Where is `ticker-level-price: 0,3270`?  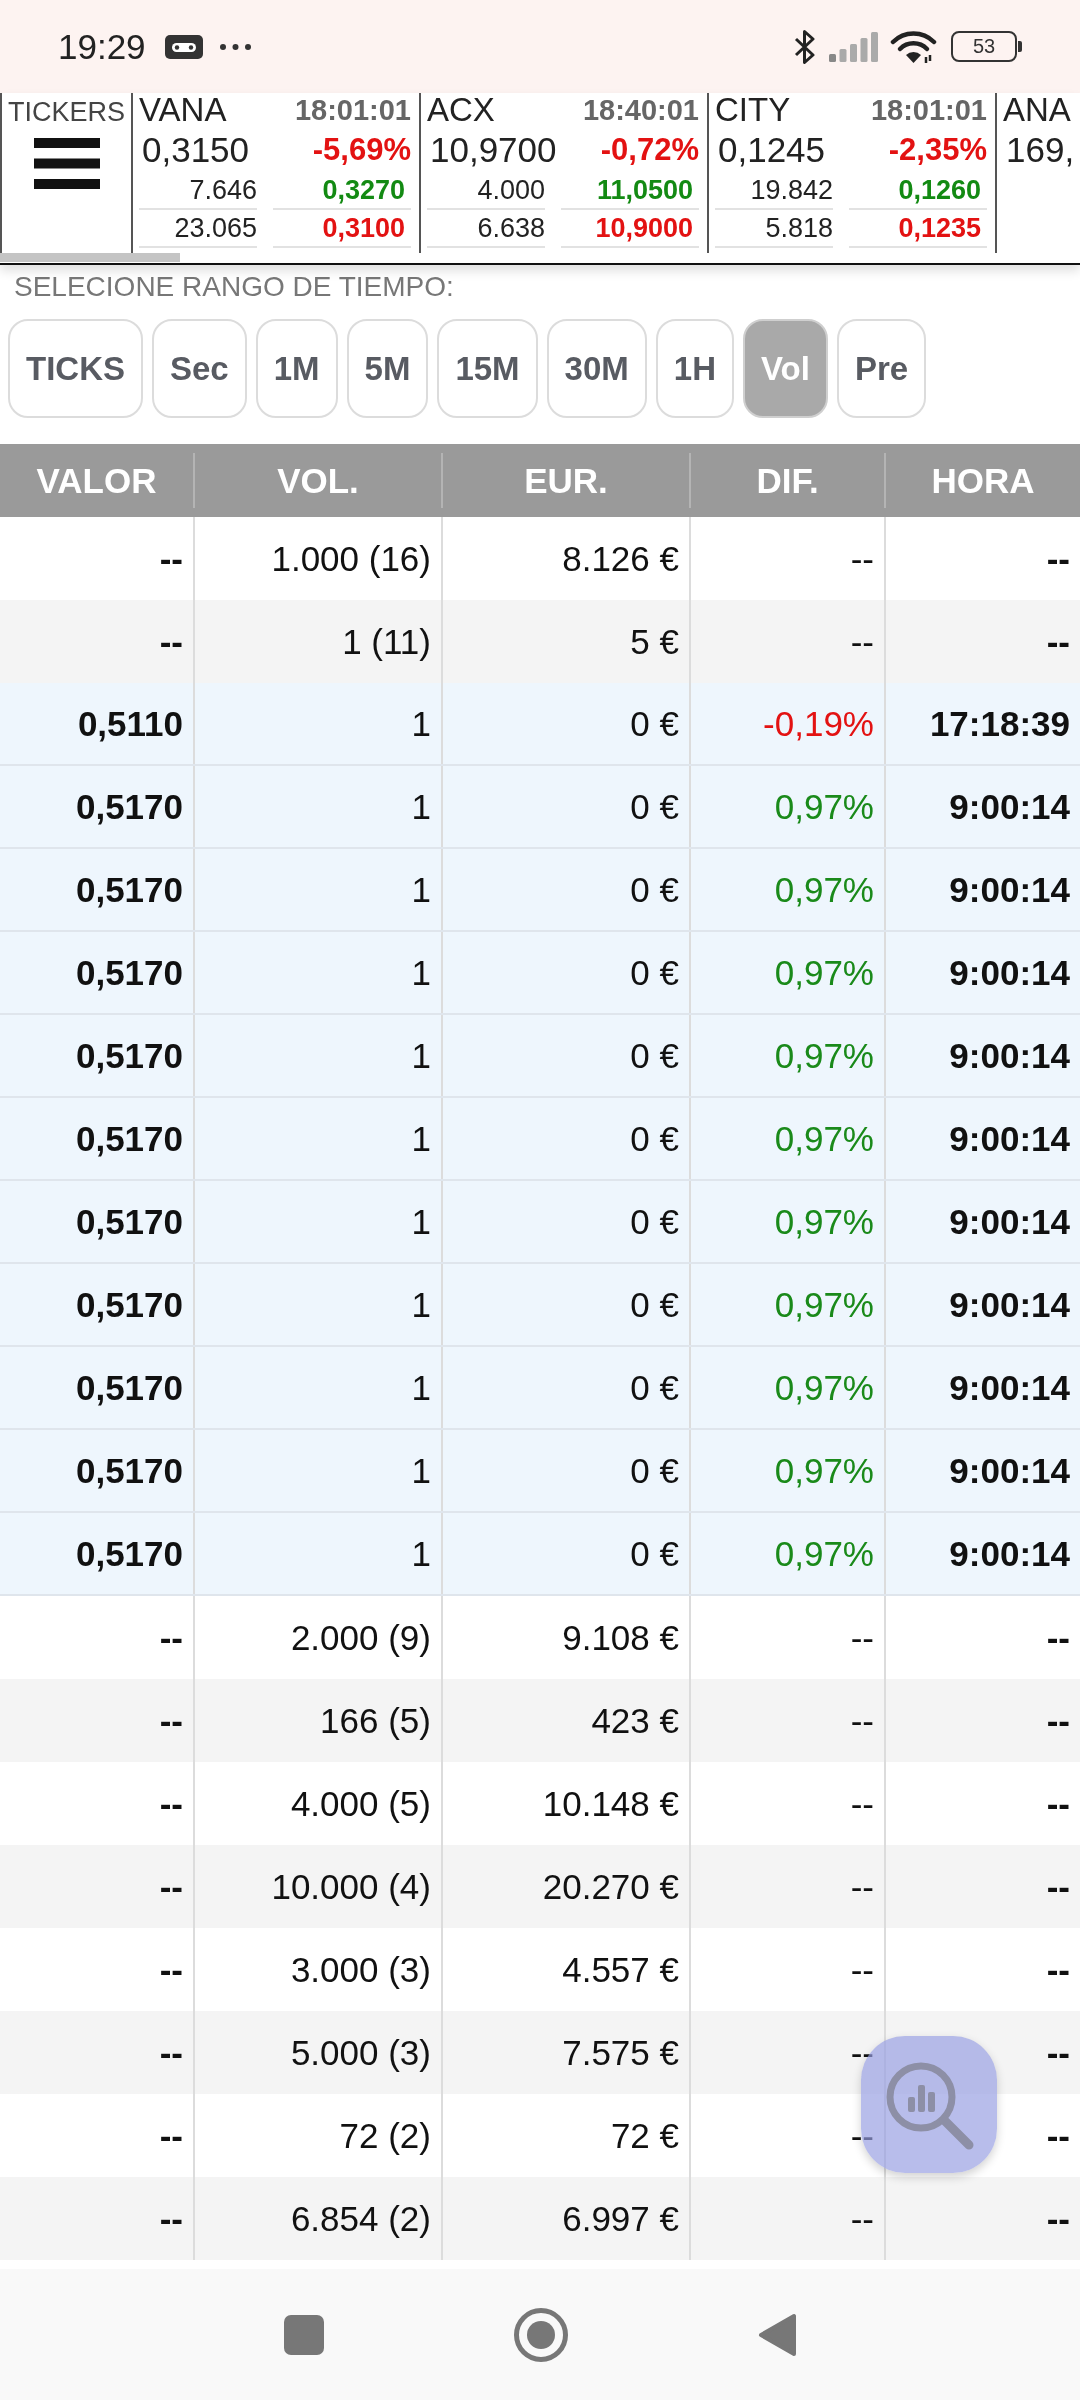
ticker-level-price: 0,3270 is located at coordinates (342, 191).